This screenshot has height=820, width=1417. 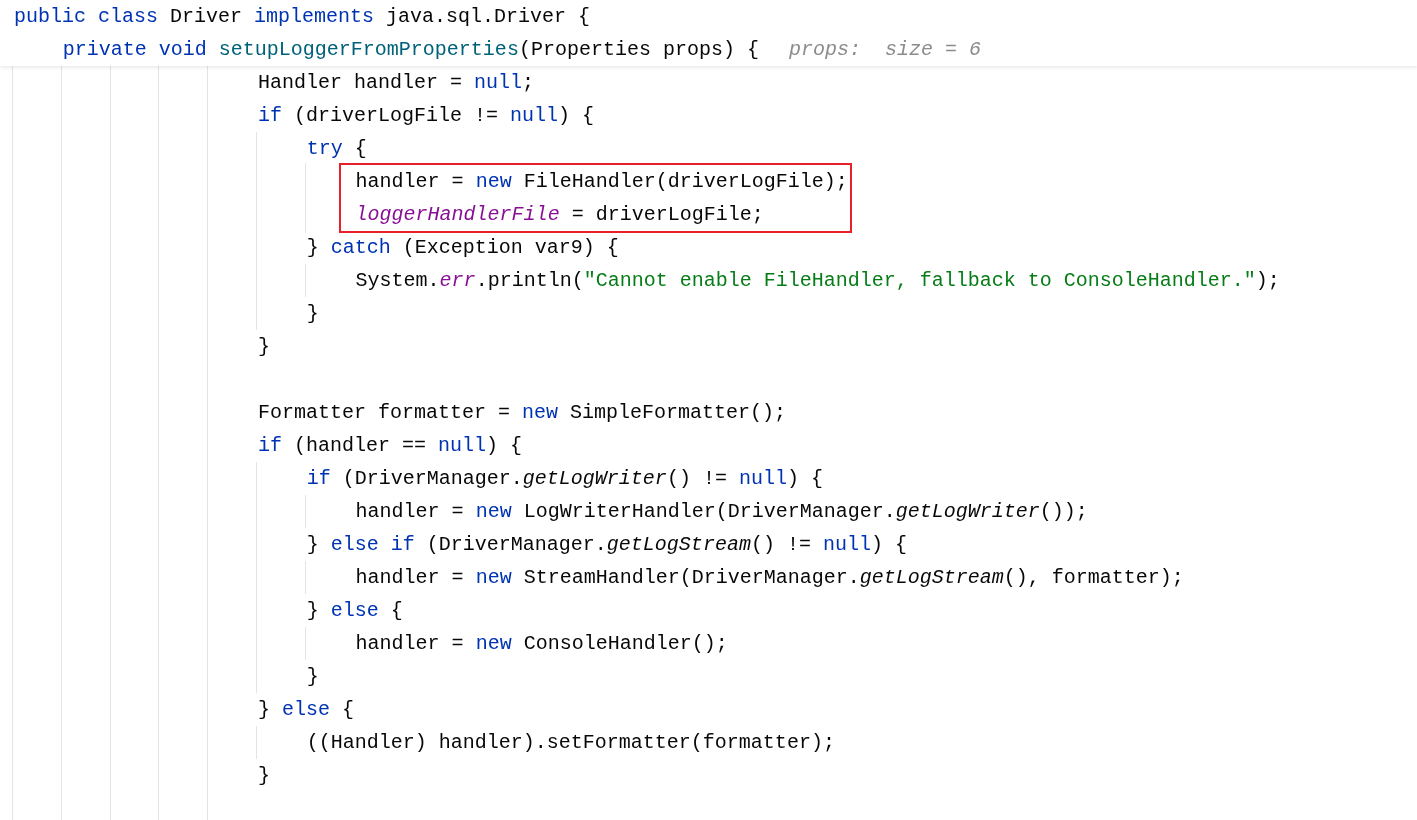 I want to click on code-line: loggerHandlerFile = driverLogFile;, so click(x=559, y=214).